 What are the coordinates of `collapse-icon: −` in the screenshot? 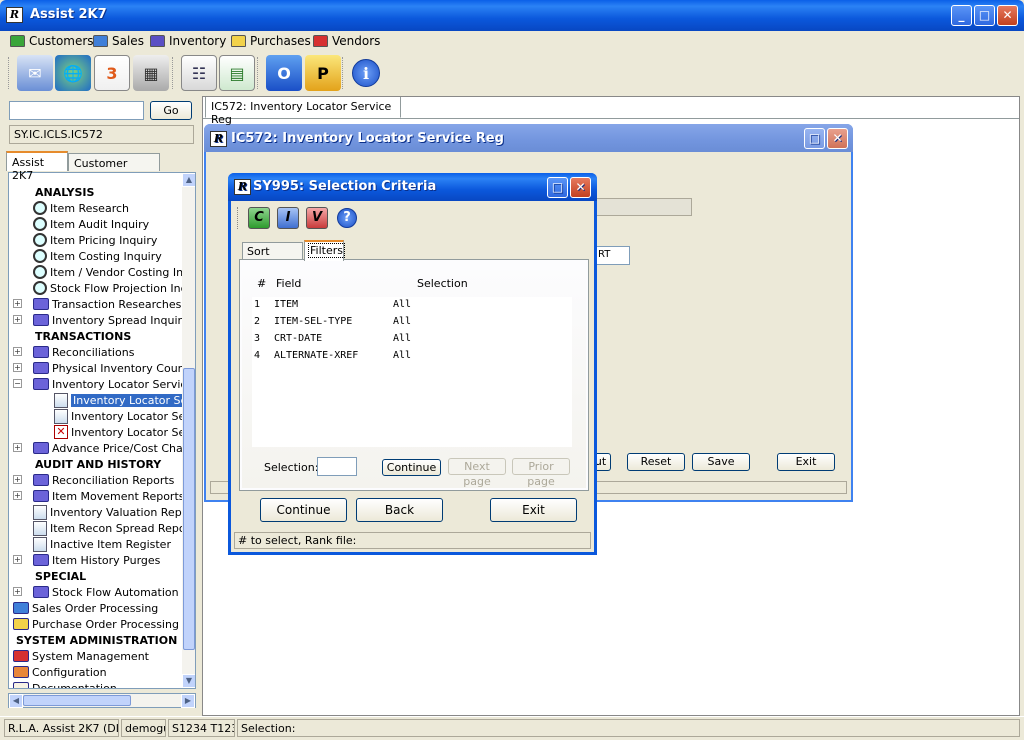 It's located at (17, 383).